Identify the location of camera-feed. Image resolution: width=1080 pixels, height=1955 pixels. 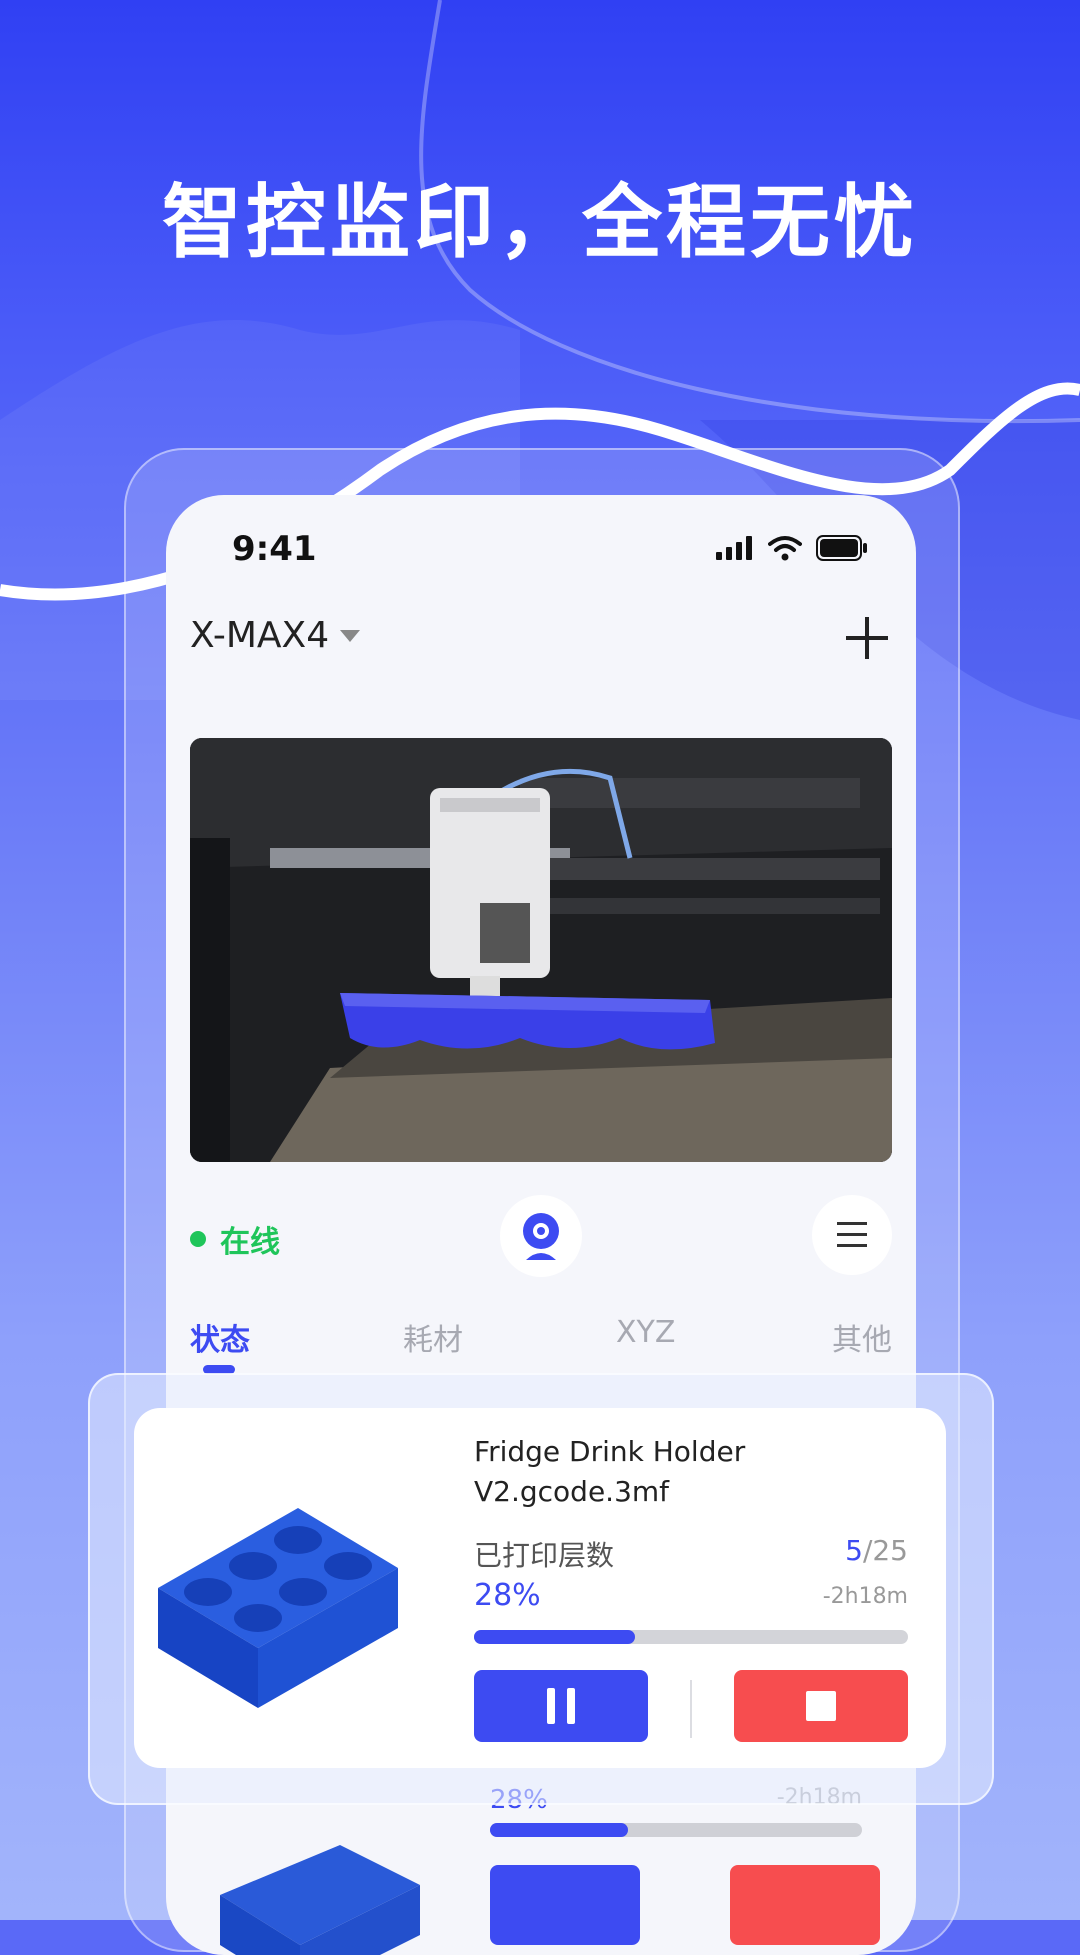
(541, 950).